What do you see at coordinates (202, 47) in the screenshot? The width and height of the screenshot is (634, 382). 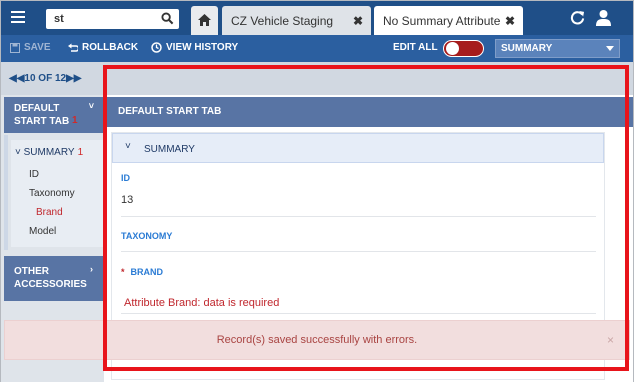 I see `view-history-label: VIEW HISTORY` at bounding box center [202, 47].